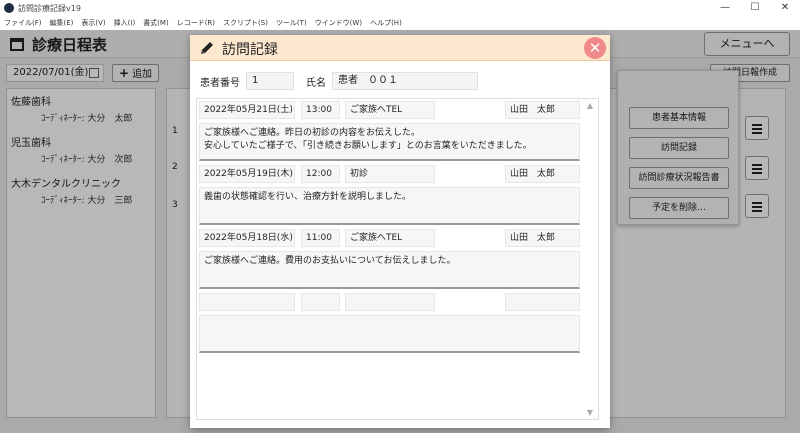 The width and height of the screenshot is (800, 433). Describe the element at coordinates (207, 48) in the screenshot. I see `pencil-icon` at that location.